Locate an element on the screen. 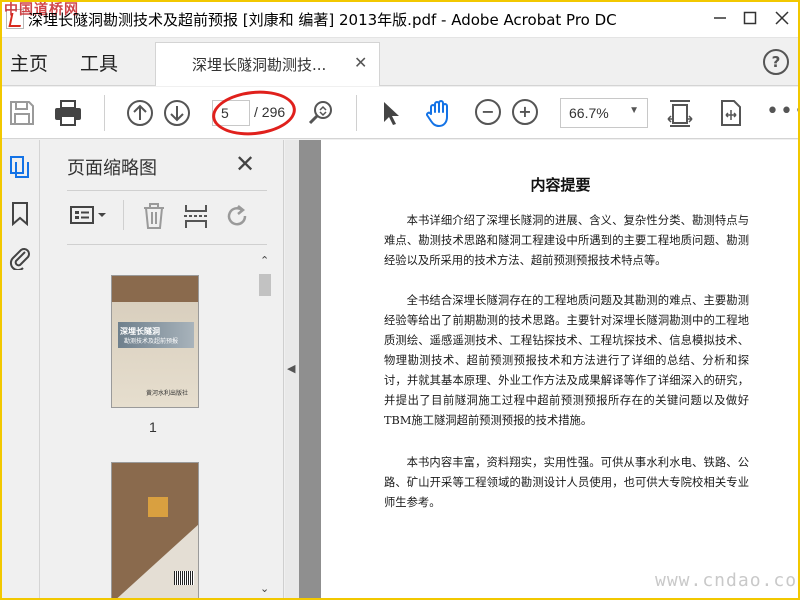 Image resolution: width=800 pixels, height=600 pixels. tab-close-icon: ✕ is located at coordinates (360, 62).